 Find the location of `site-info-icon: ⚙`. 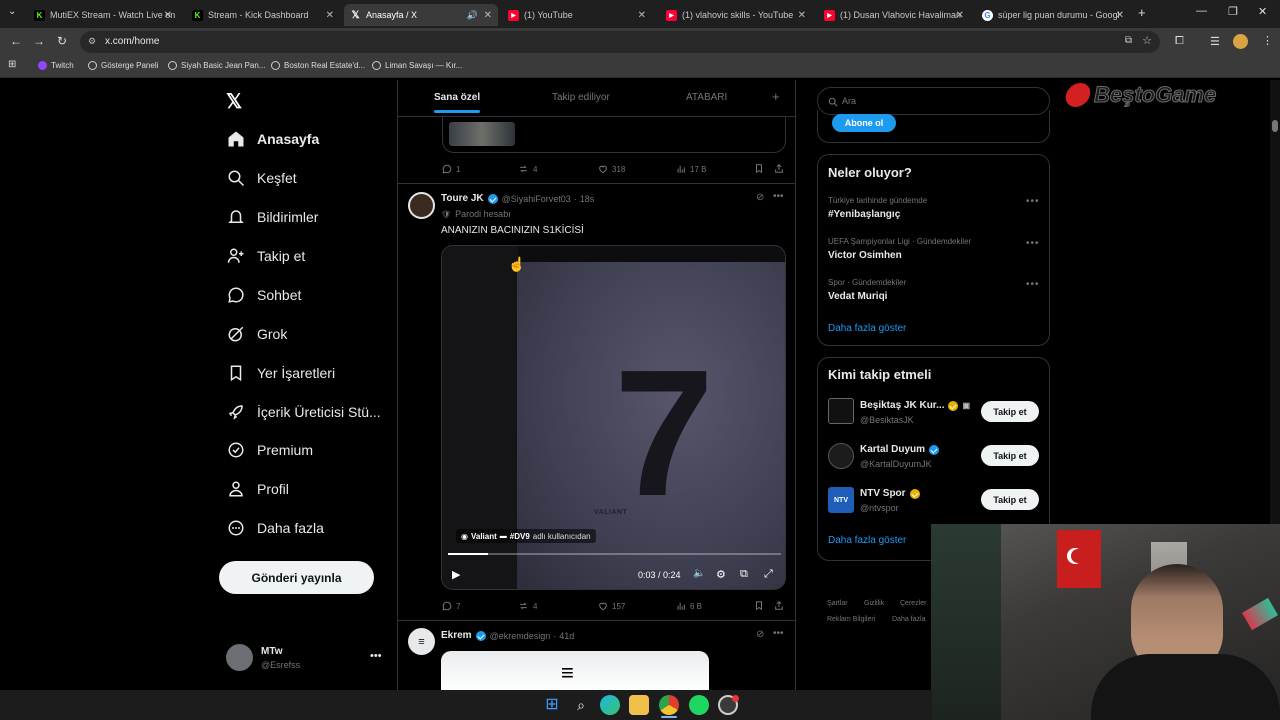

site-info-icon: ⚙ is located at coordinates (92, 41).